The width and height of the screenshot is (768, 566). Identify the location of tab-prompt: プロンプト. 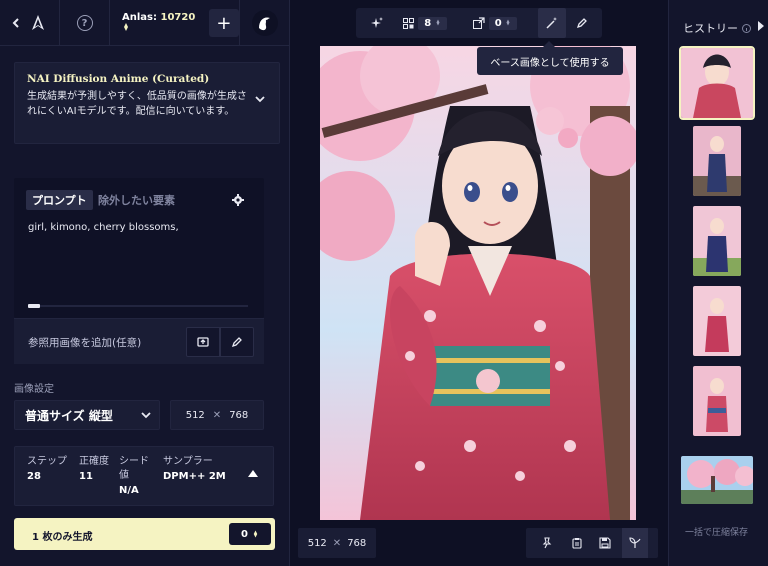
(59, 200).